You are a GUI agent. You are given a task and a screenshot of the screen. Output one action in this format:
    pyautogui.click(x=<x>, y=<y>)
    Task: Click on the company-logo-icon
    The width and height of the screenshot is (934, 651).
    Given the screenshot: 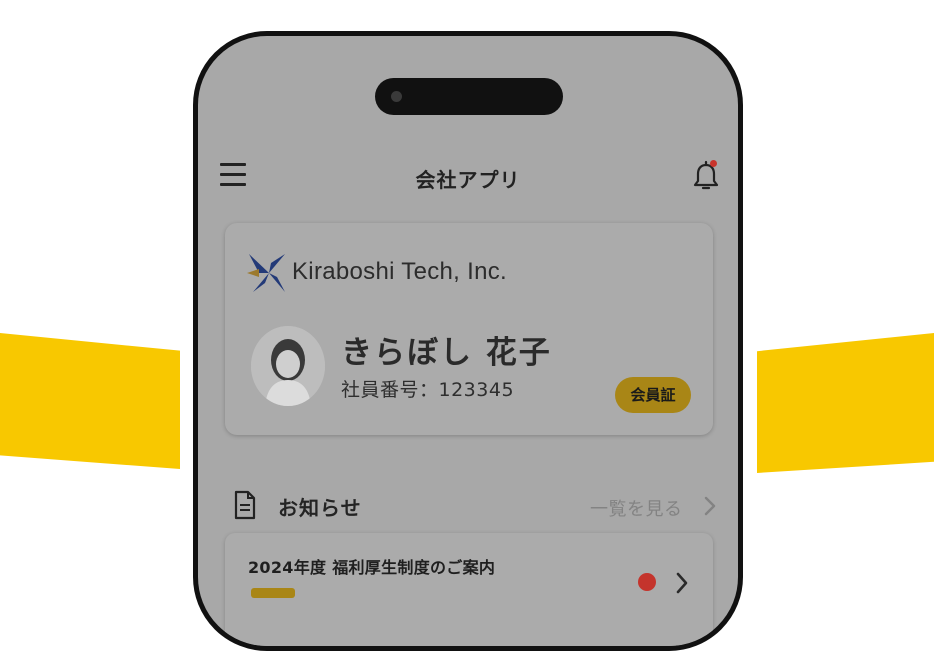 What is the action you would take?
    pyautogui.click(x=266, y=273)
    